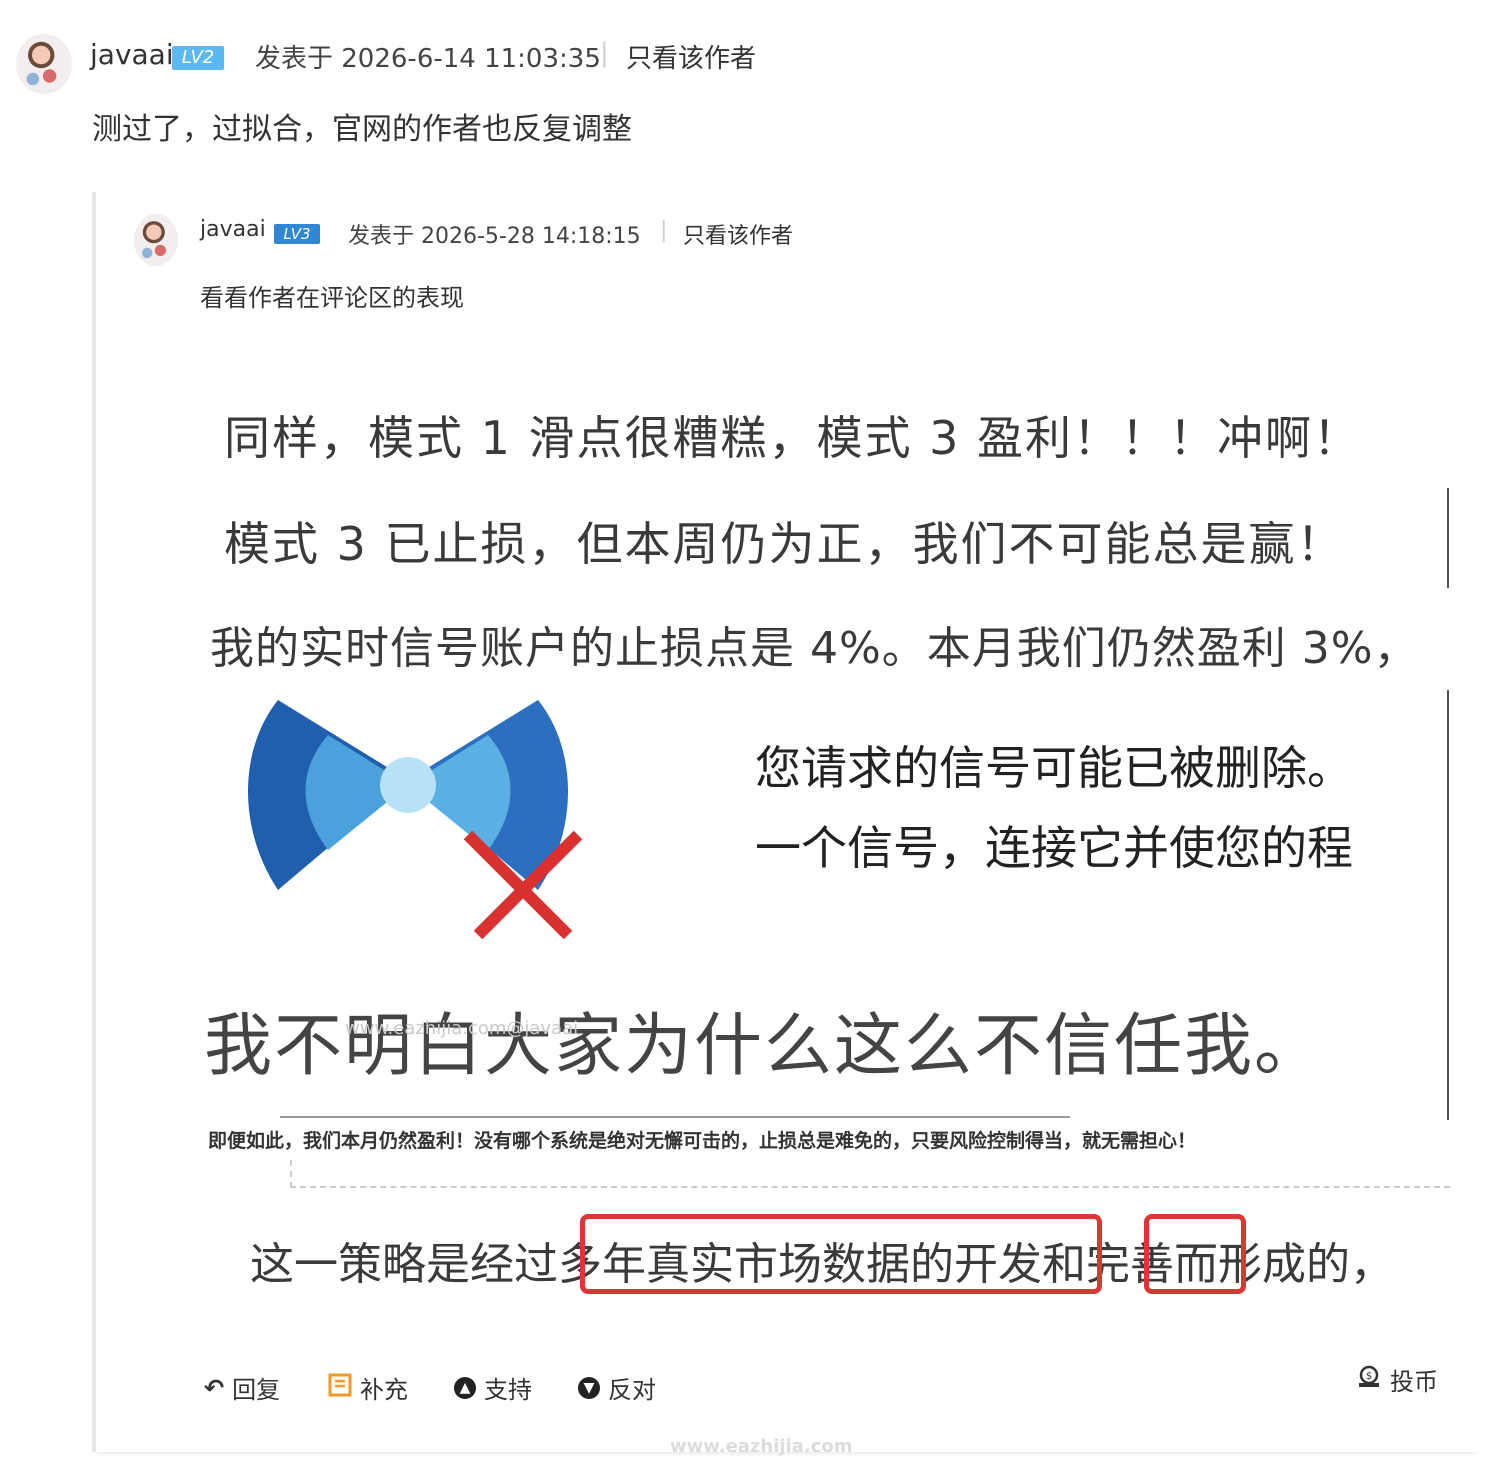 The width and height of the screenshot is (1487, 1464). I want to click on signal-deleted-icon, so click(415, 820).